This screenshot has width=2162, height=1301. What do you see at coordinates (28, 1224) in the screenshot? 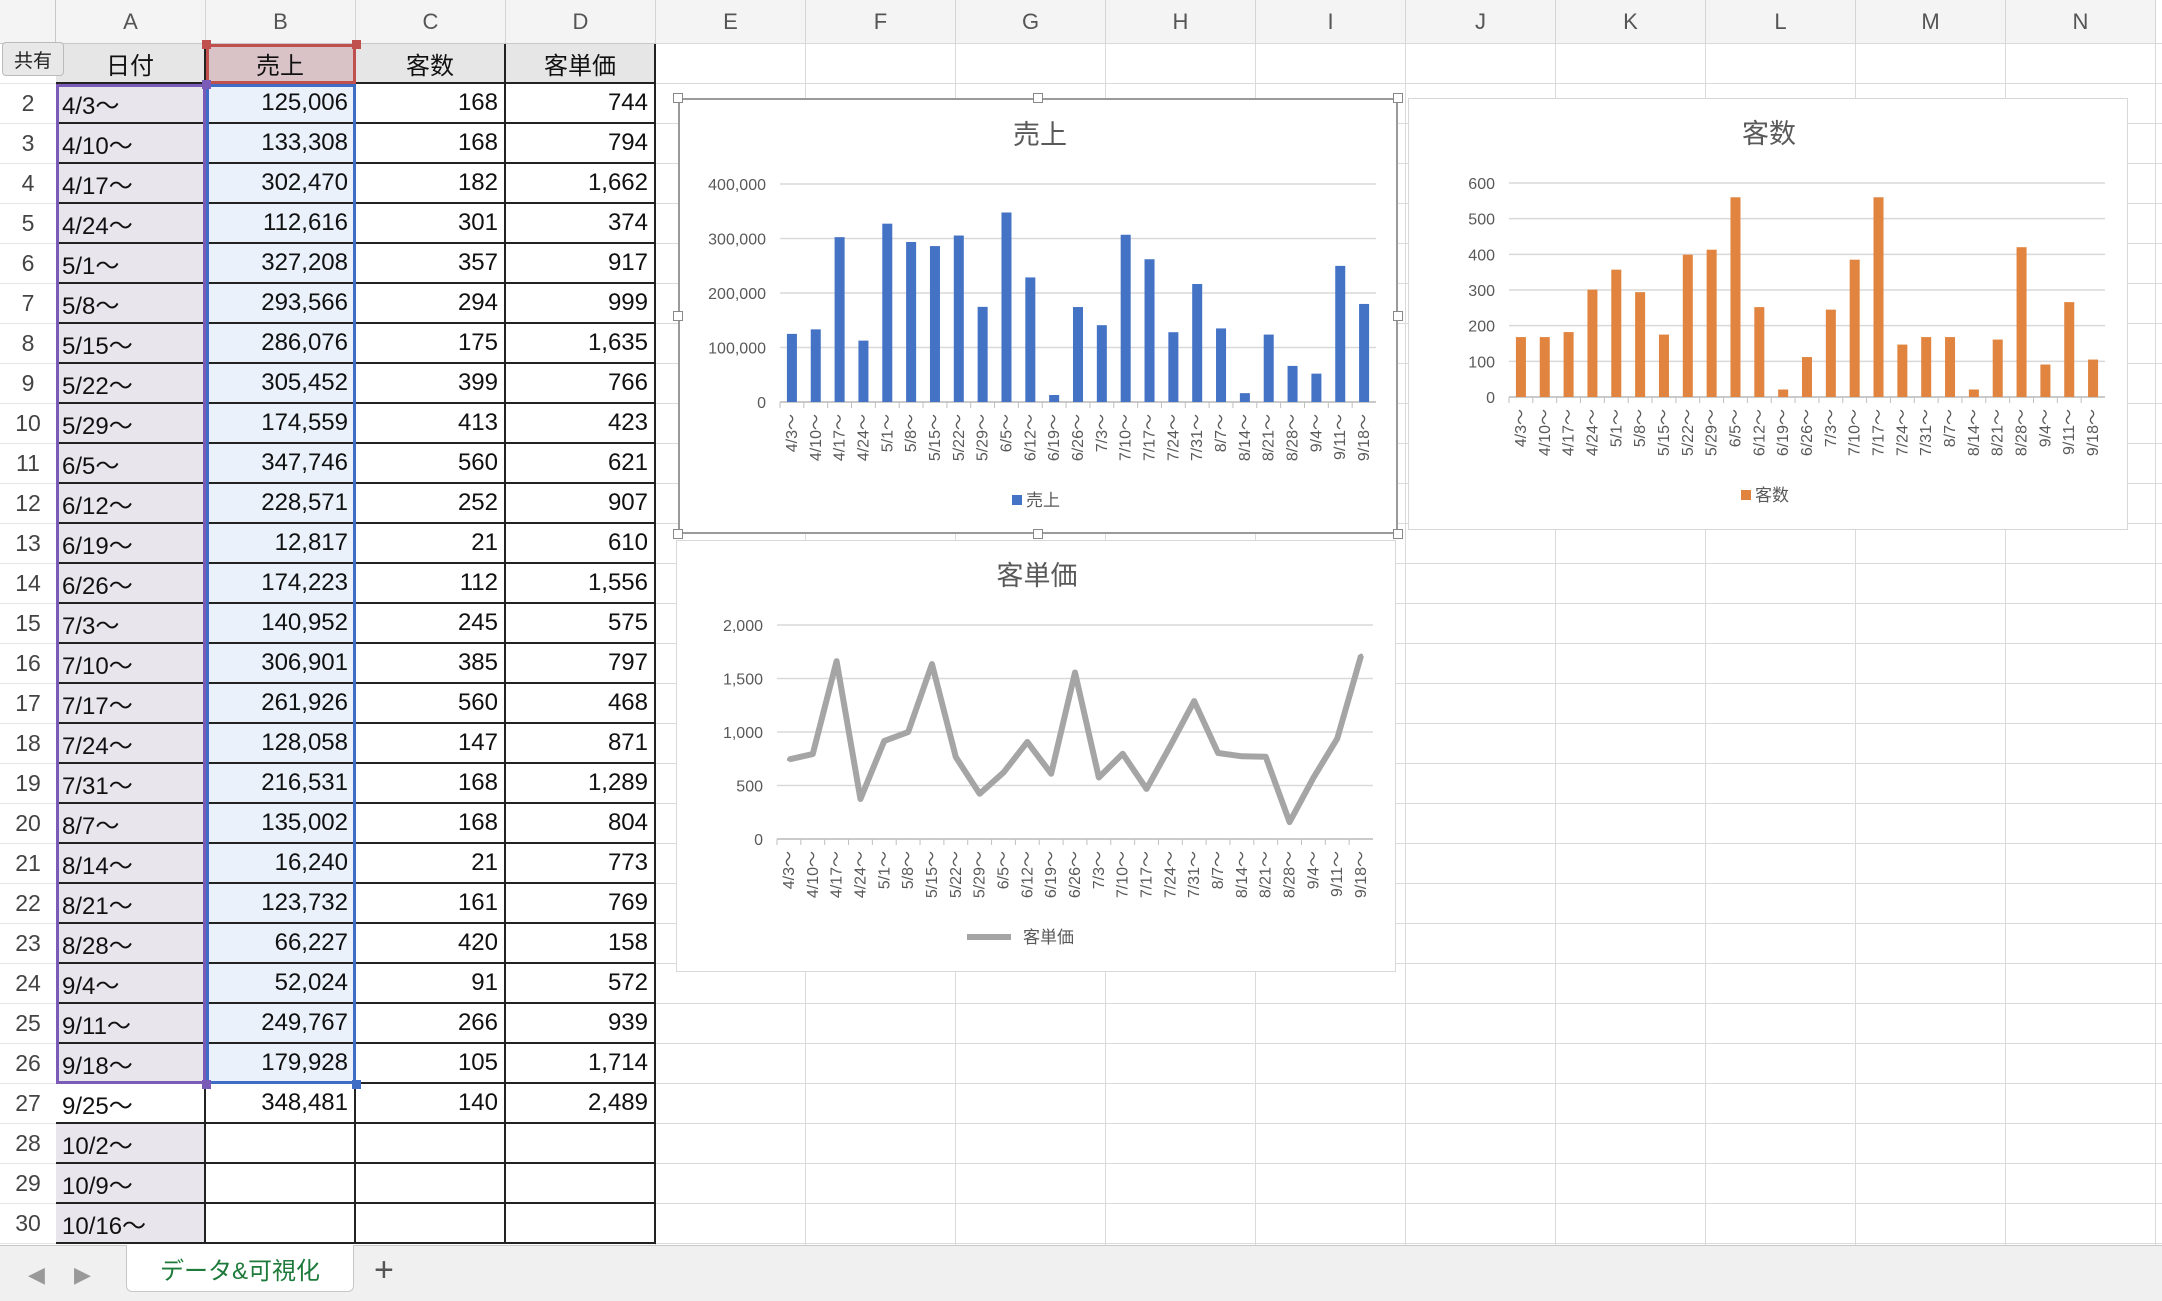
I see `row-header: 30` at bounding box center [28, 1224].